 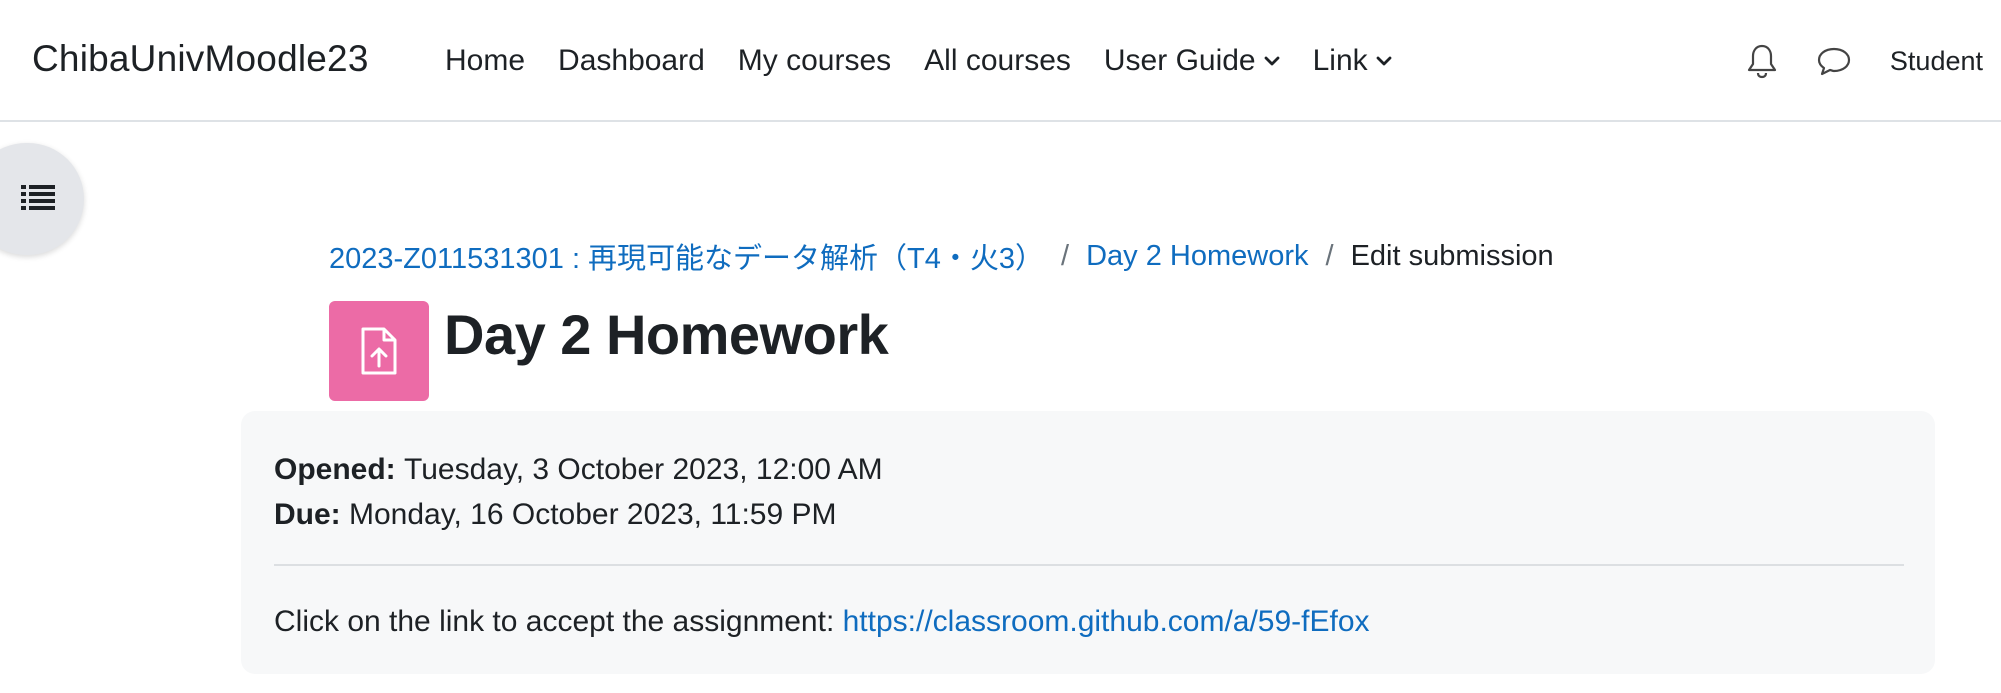 I want to click on opened-label: Opened:, so click(x=339, y=469).